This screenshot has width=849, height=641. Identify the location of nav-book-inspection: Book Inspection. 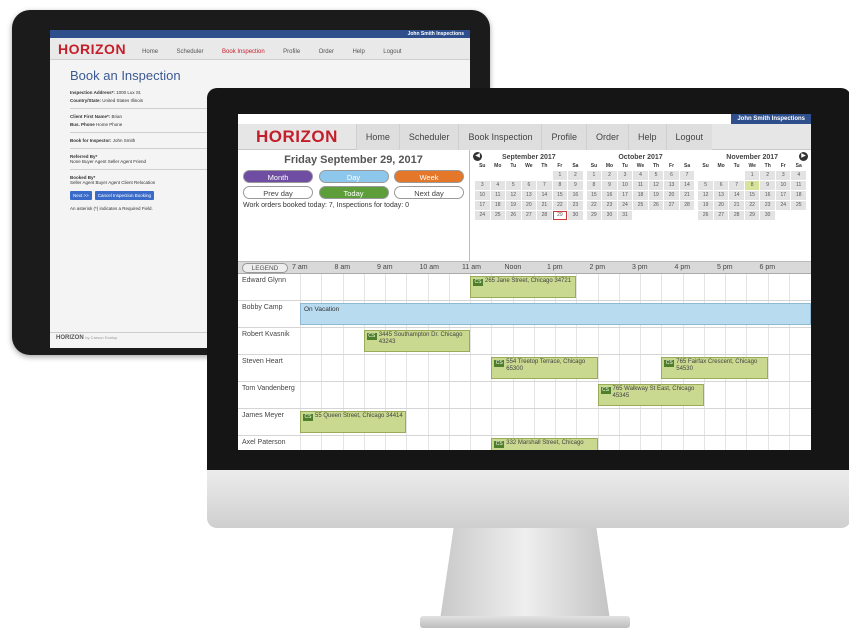
(500, 136).